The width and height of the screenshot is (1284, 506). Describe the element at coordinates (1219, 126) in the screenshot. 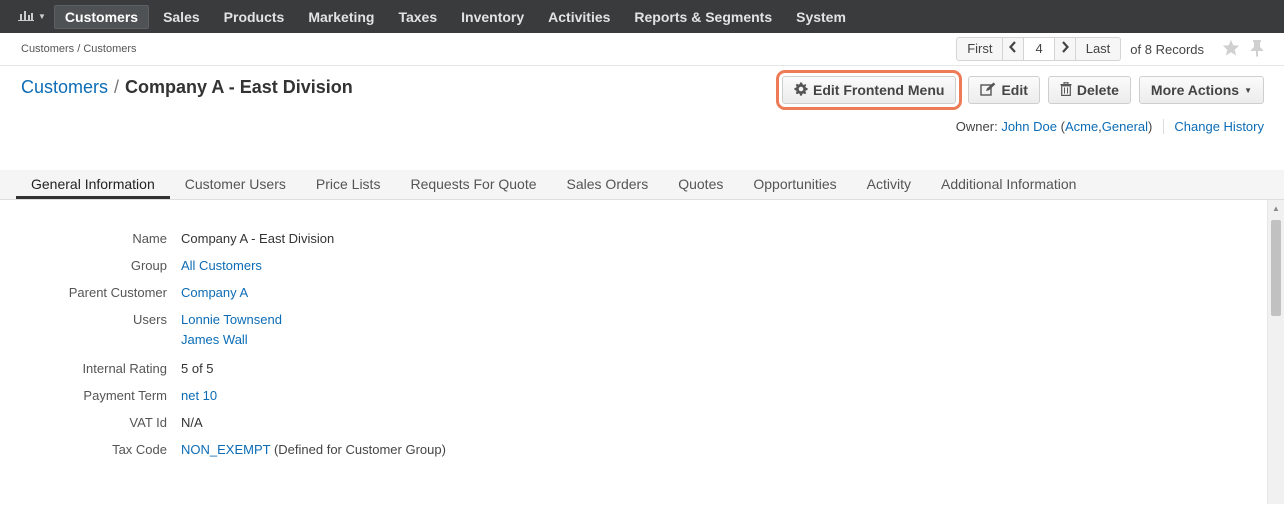

I see `change-history-link: Change History` at that location.